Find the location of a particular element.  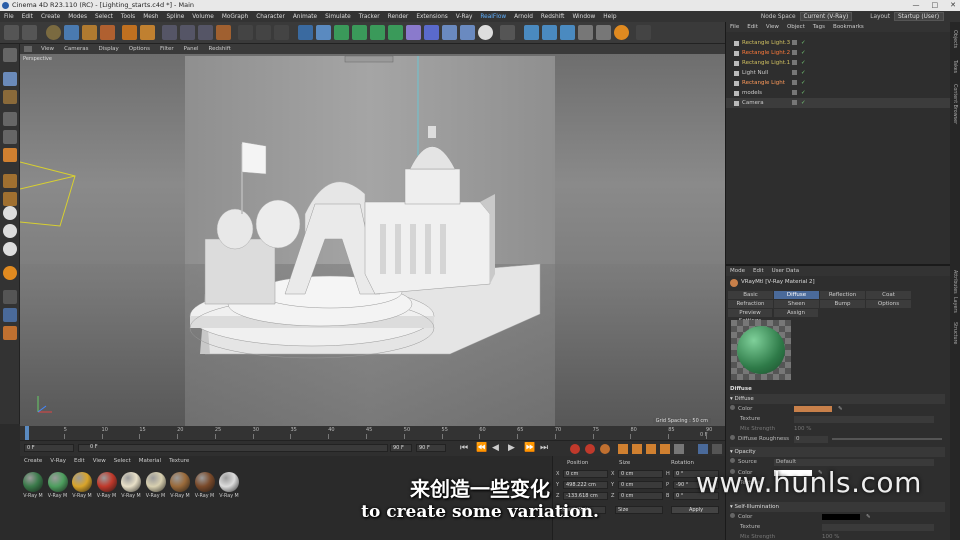

vray-toolbar-icon is located at coordinates (507, 32).